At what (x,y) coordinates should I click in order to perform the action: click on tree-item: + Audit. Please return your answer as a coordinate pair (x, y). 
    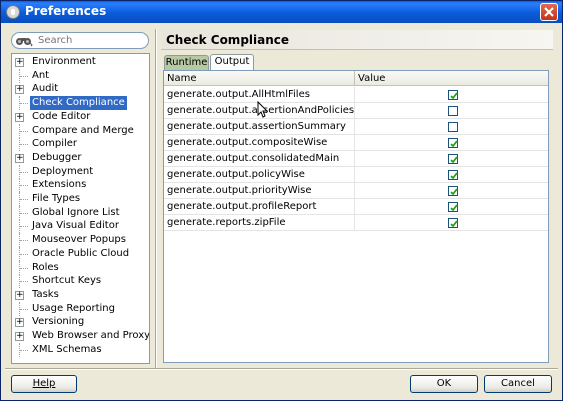
    Looking at the image, I should click on (80, 89).